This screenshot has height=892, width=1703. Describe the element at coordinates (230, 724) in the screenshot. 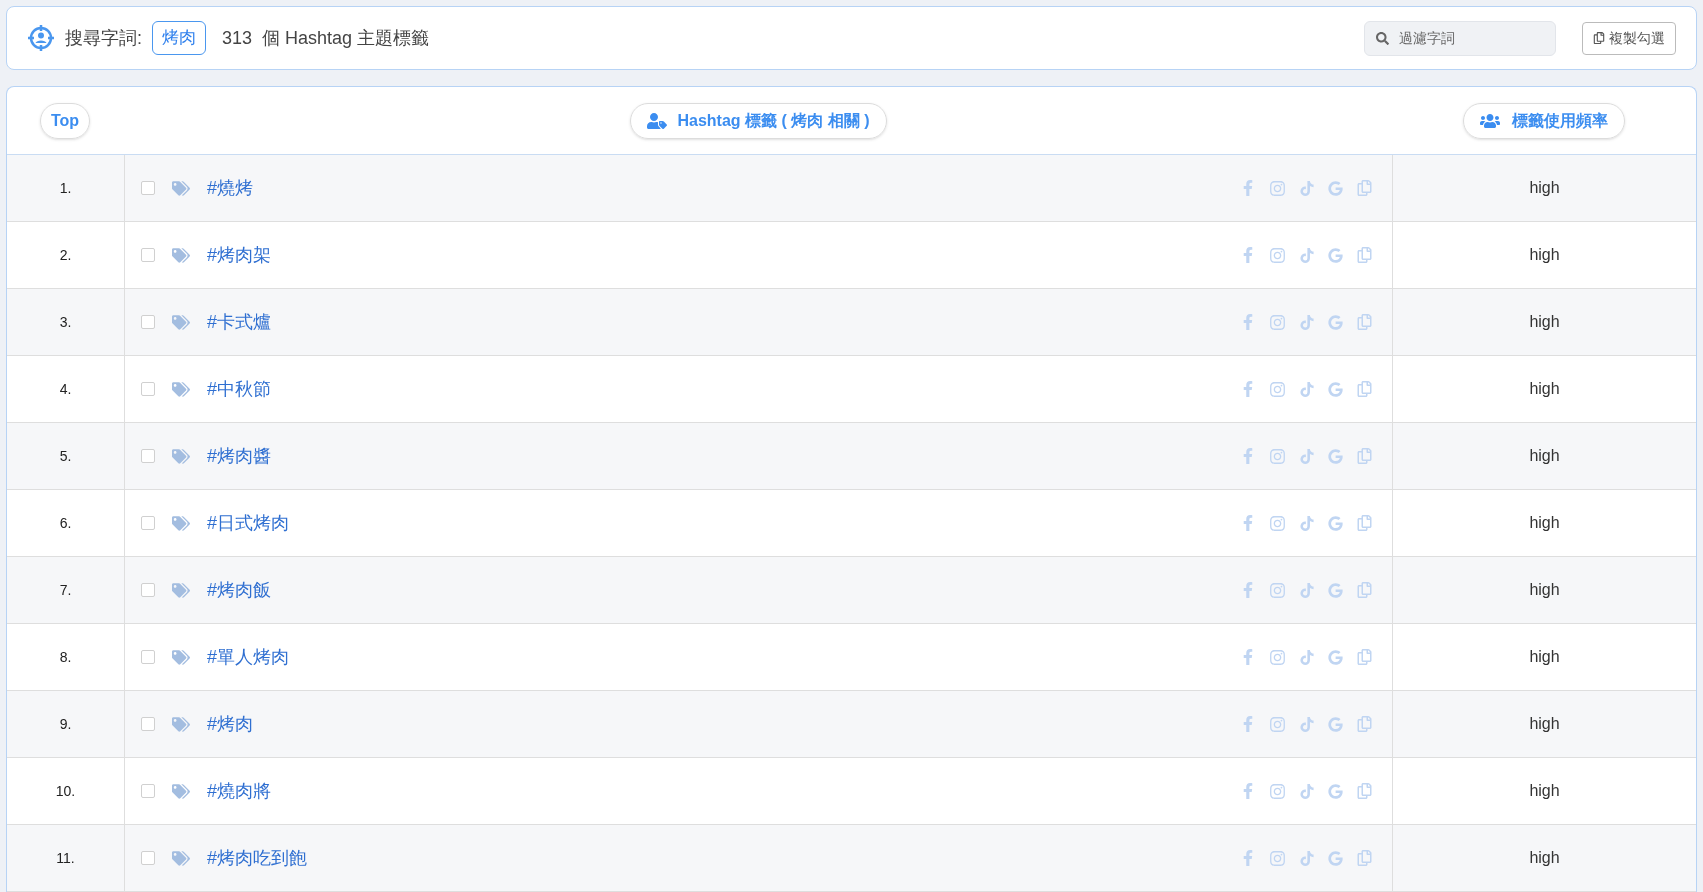

I see `hashtag-link: #烤肉` at that location.